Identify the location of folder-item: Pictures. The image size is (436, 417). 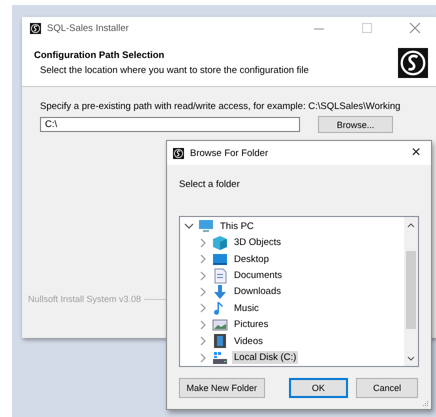
(251, 325).